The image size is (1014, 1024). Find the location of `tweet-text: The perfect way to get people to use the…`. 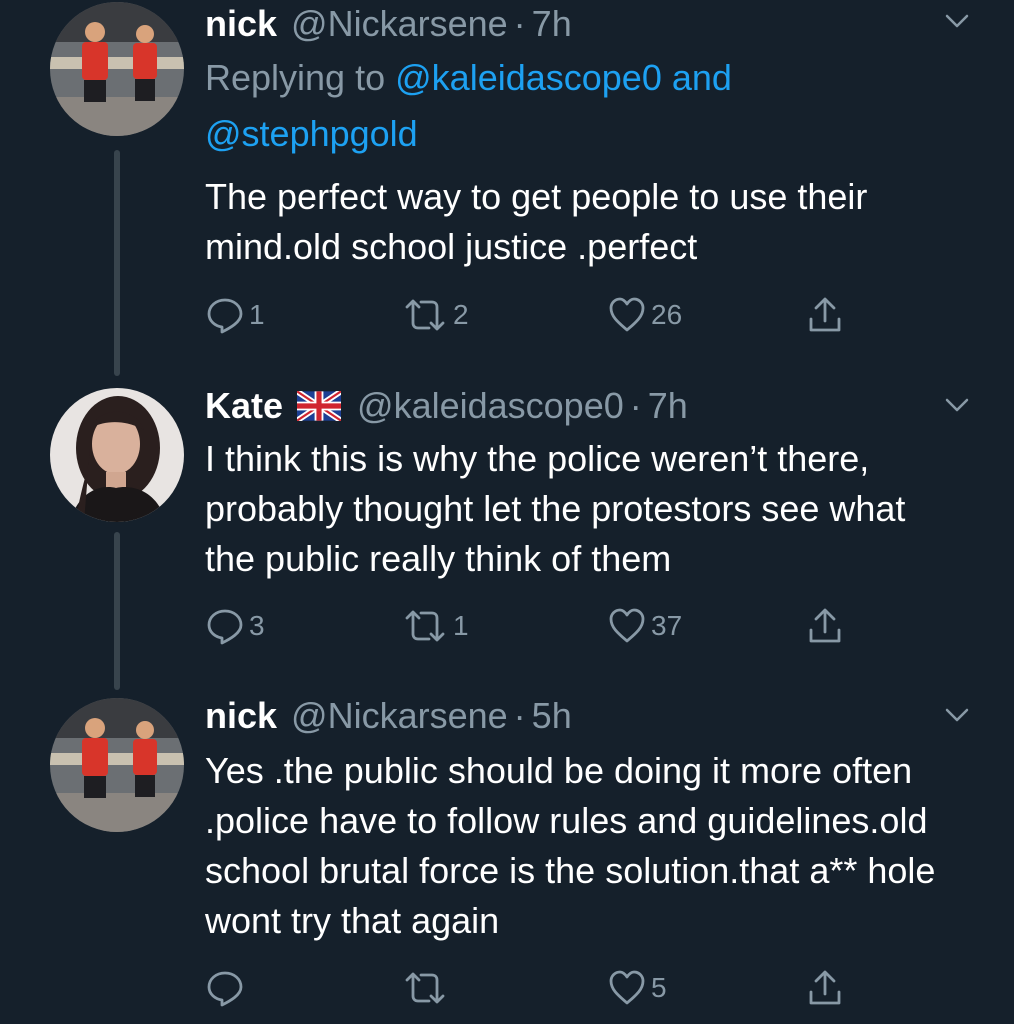

tweet-text: The perfect way to get people to use the… is located at coordinates (536, 221).